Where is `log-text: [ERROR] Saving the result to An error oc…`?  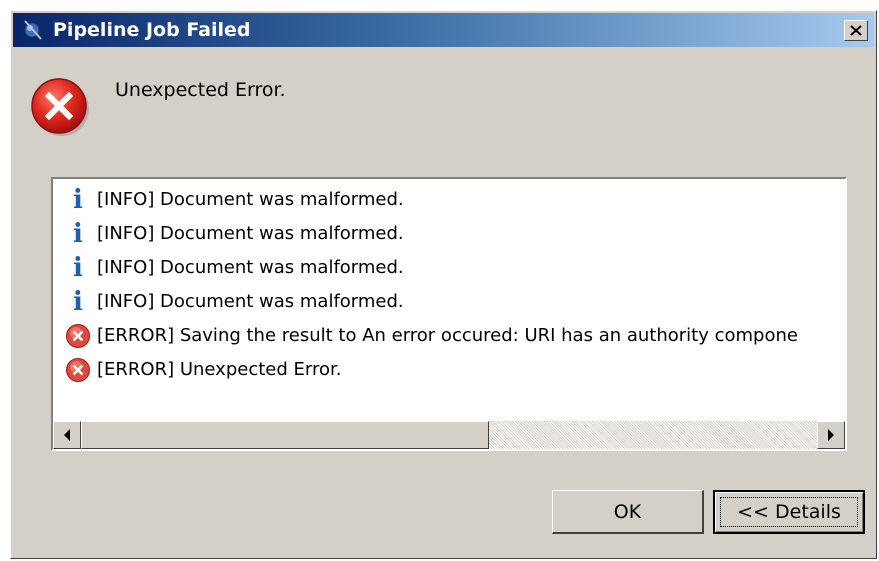 log-text: [ERROR] Saving the result to An error oc… is located at coordinates (447, 335).